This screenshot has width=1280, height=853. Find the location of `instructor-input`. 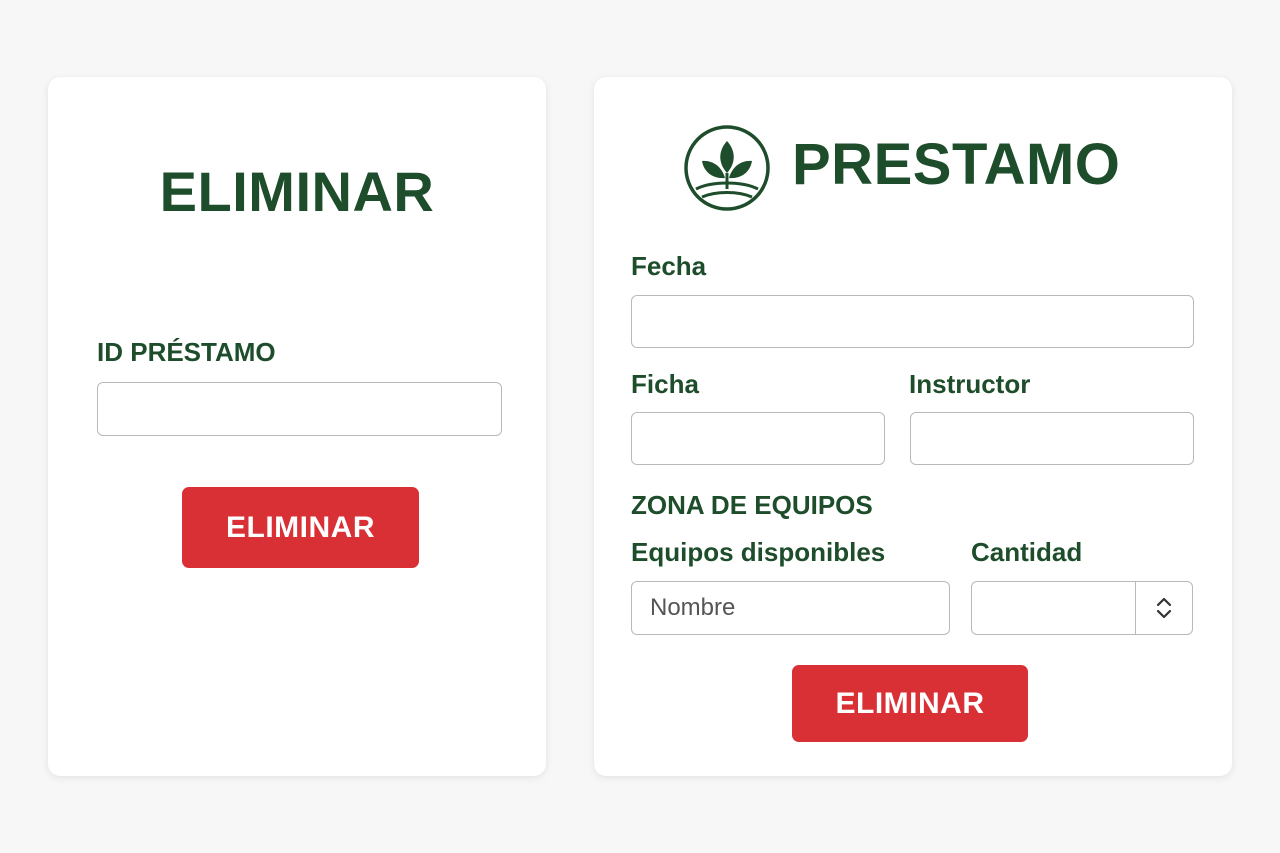

instructor-input is located at coordinates (1052, 438).